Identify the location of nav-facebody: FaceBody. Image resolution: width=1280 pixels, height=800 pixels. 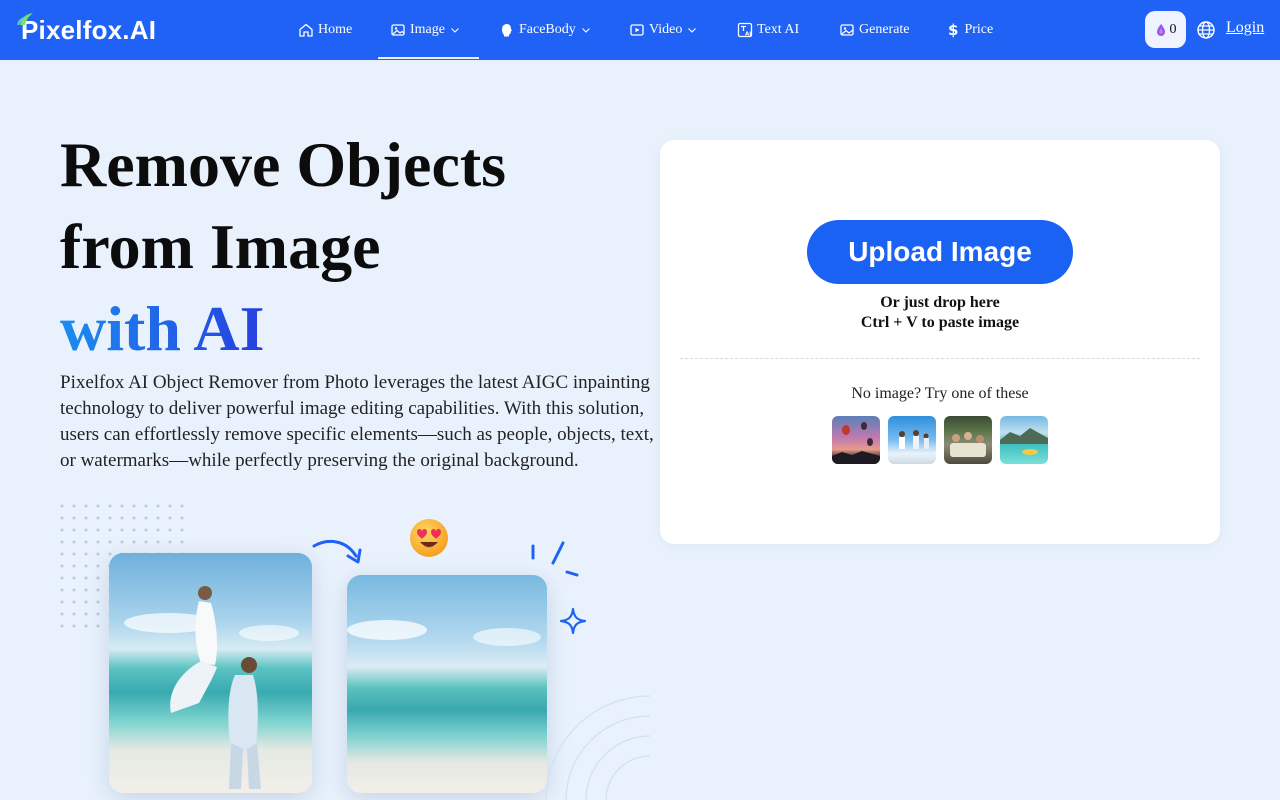
(545, 30).